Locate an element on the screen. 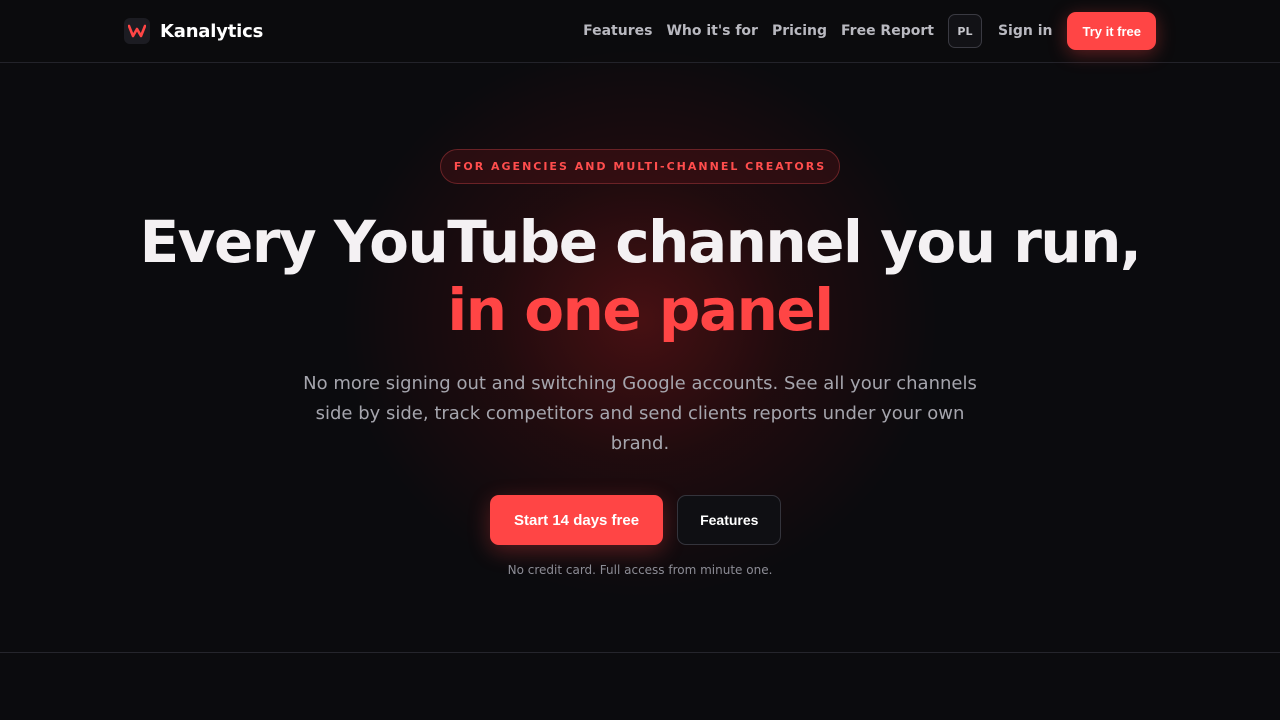  nav-link-features: Features is located at coordinates (617, 31).